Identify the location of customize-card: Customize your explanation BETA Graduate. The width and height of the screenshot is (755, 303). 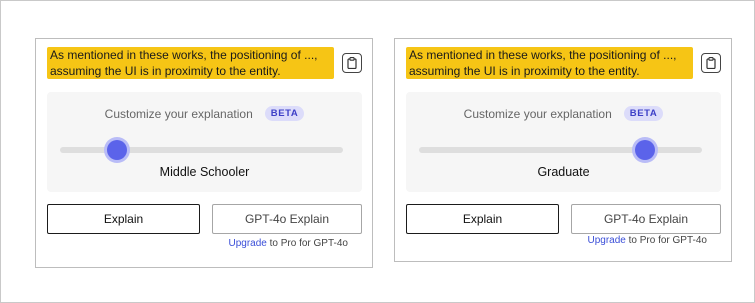
(563, 142).